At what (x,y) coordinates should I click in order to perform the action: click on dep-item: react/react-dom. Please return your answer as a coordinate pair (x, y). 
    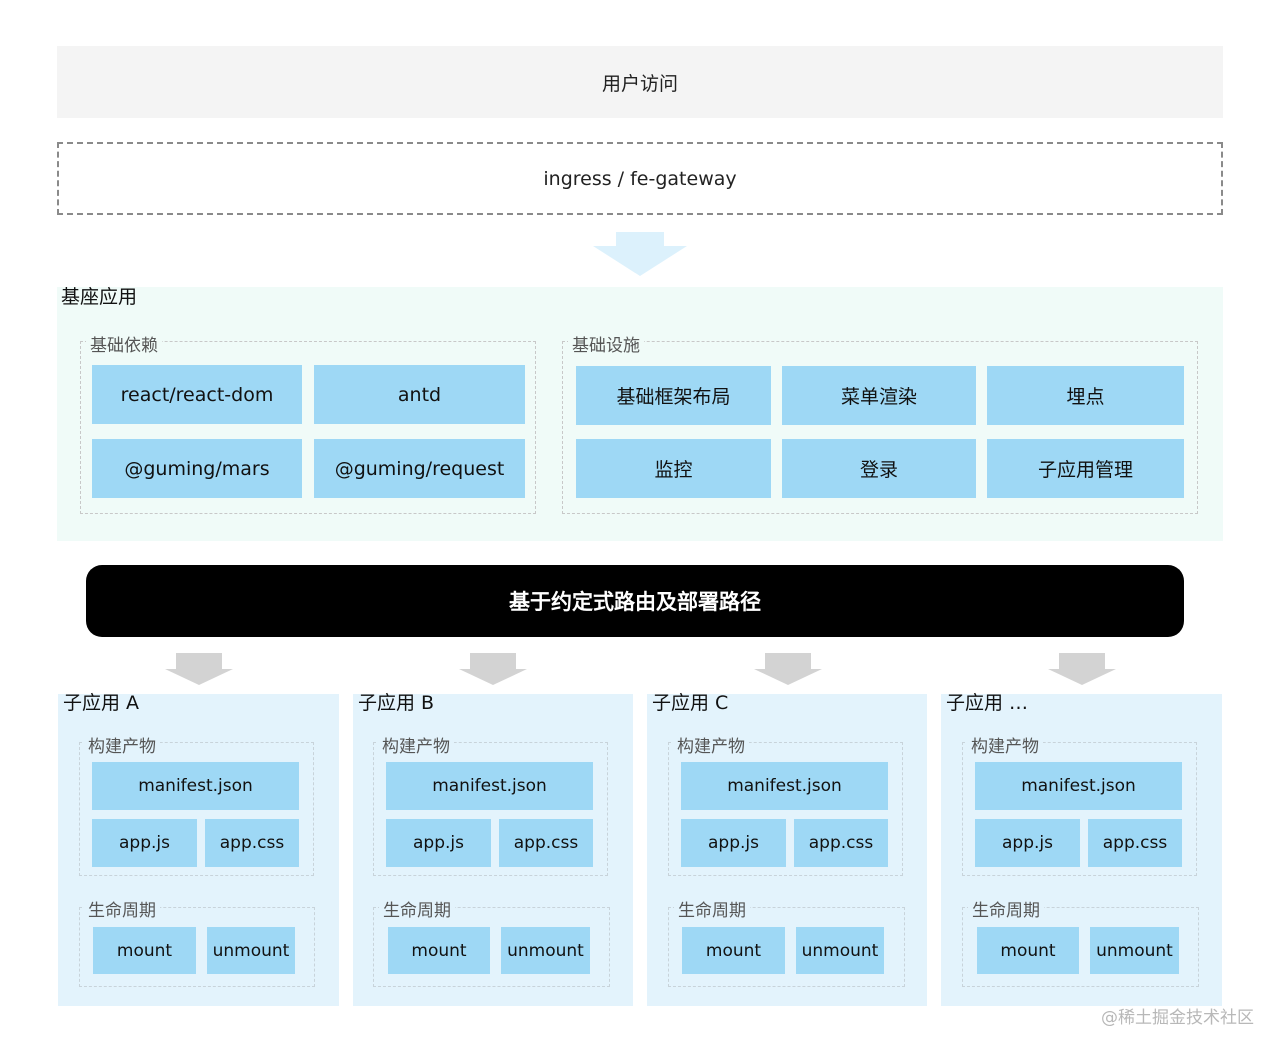
    Looking at the image, I should click on (197, 394).